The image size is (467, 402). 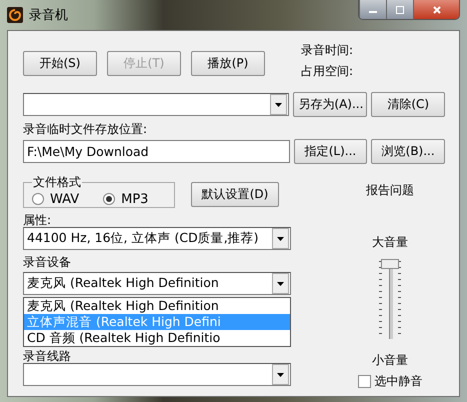 I want to click on minimize-button, so click(x=372, y=9).